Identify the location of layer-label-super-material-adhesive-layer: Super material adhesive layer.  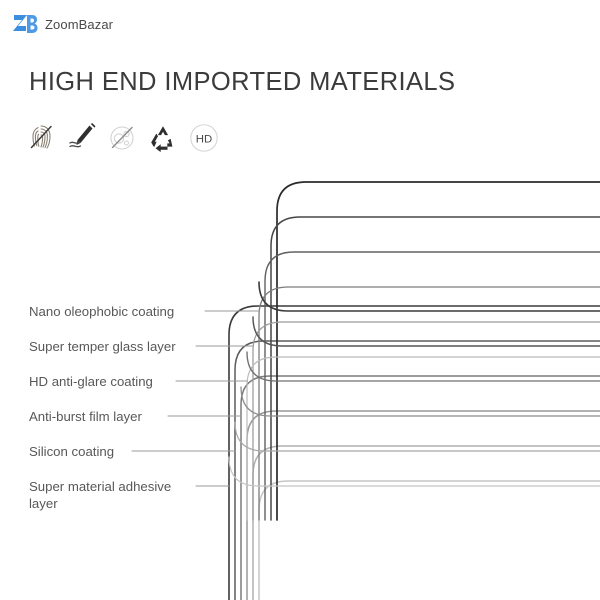
(115, 495).